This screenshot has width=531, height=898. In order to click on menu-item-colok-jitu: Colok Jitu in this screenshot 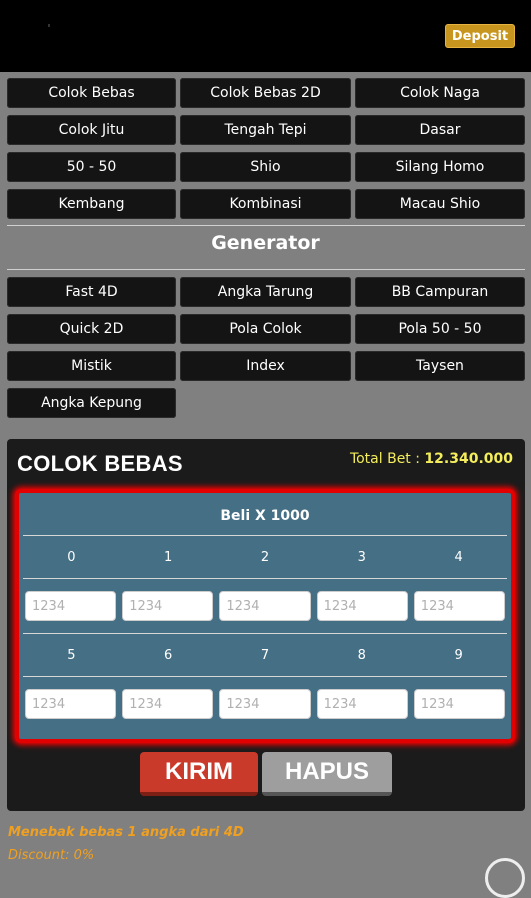, I will do `click(91, 130)`.